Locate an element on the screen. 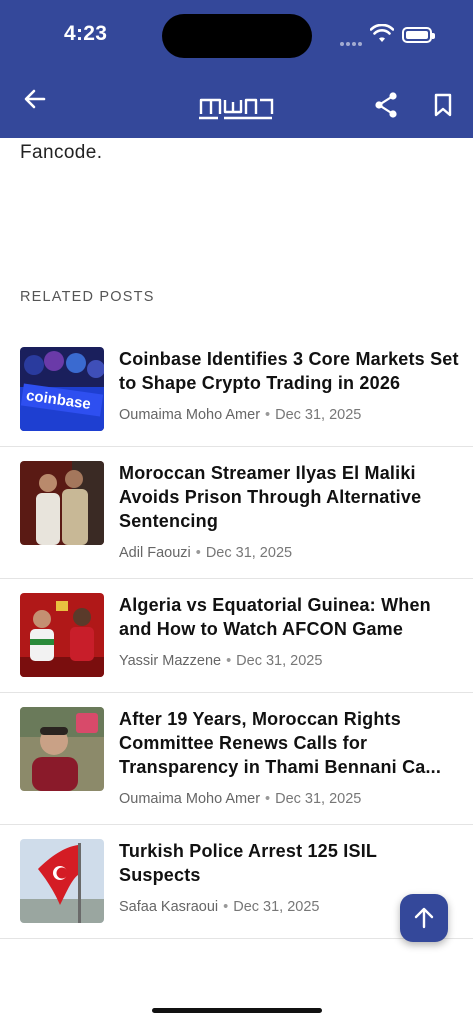 This screenshot has width=473, height=1024. article-text: Fancode. is located at coordinates (61, 152).